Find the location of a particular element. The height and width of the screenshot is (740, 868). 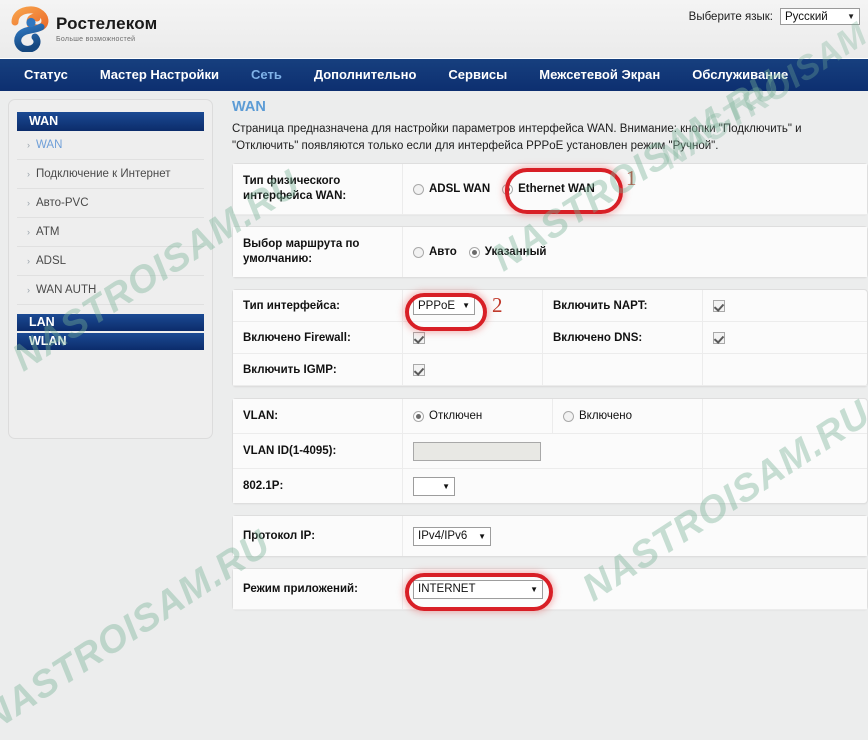

radio-adsl-wan-label: ADSL WAN is located at coordinates (460, 189).